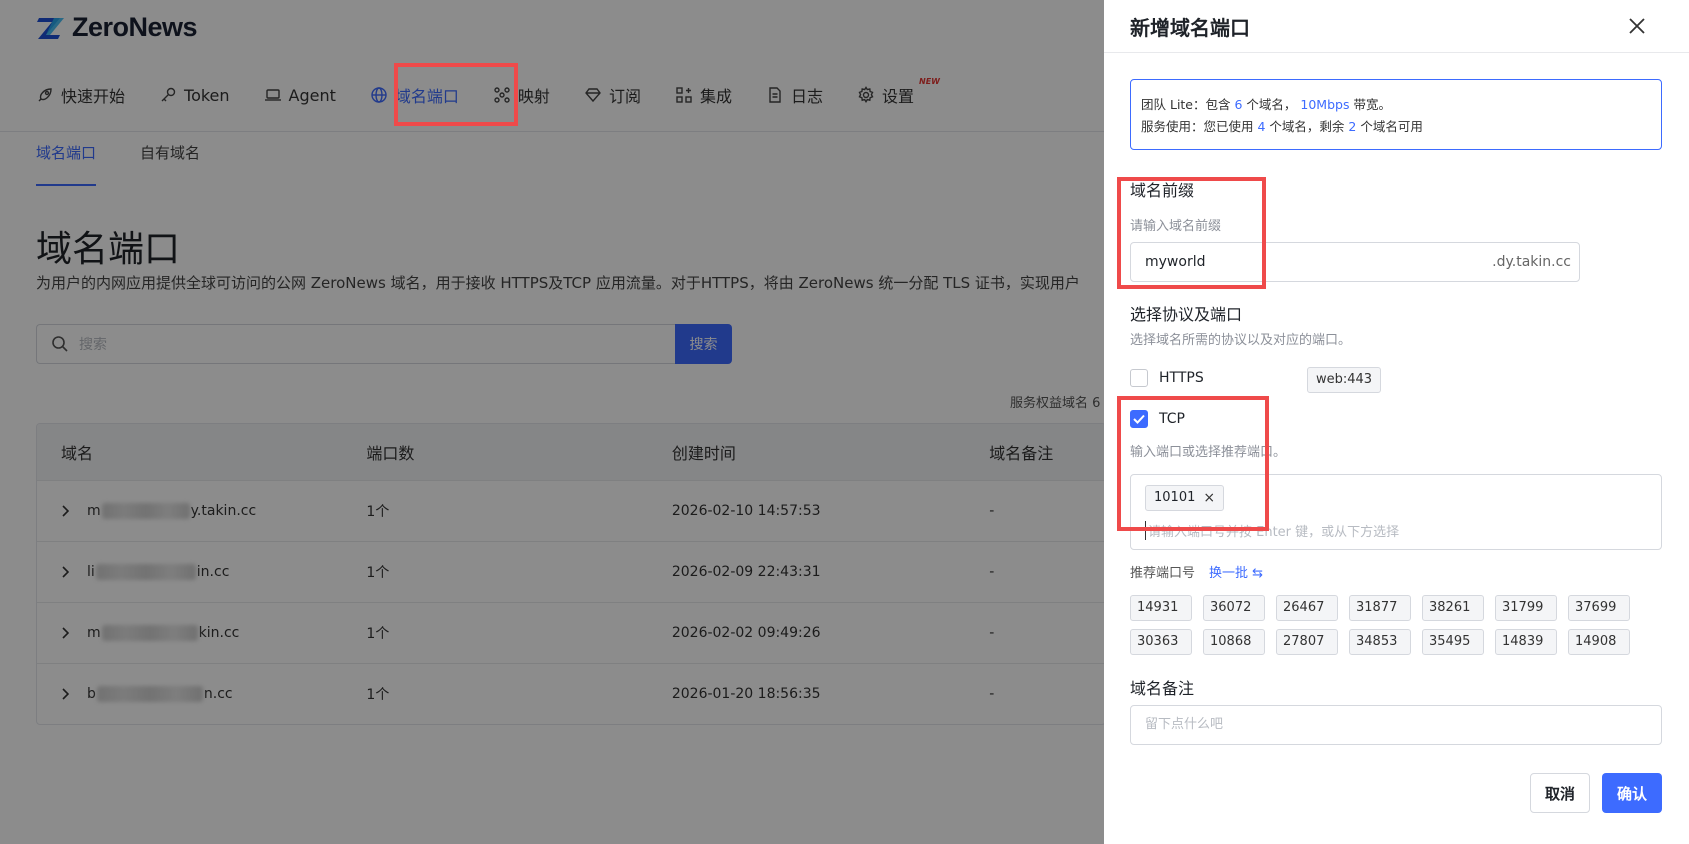 This screenshot has width=1689, height=844. What do you see at coordinates (1139, 378) in the screenshot?
I see `https-checkbox` at bounding box center [1139, 378].